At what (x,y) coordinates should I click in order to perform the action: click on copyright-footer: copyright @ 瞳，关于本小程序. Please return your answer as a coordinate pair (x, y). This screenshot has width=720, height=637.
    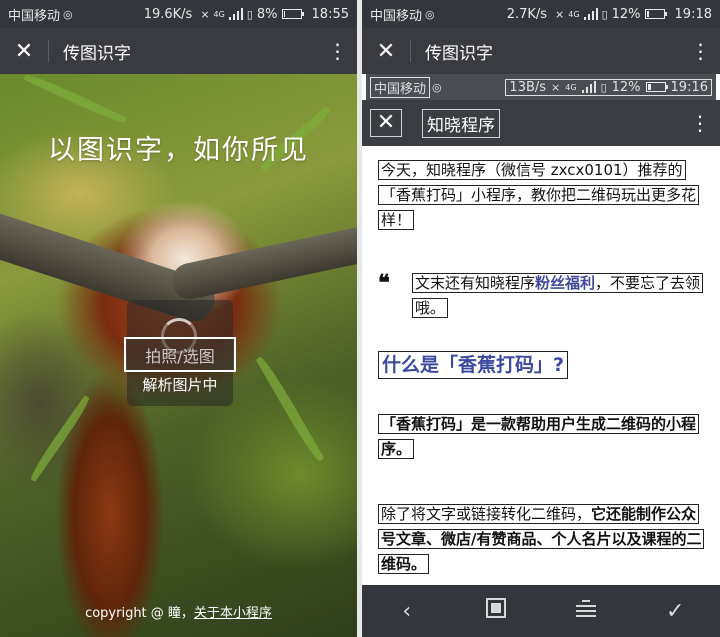
    Looking at the image, I should click on (178, 611).